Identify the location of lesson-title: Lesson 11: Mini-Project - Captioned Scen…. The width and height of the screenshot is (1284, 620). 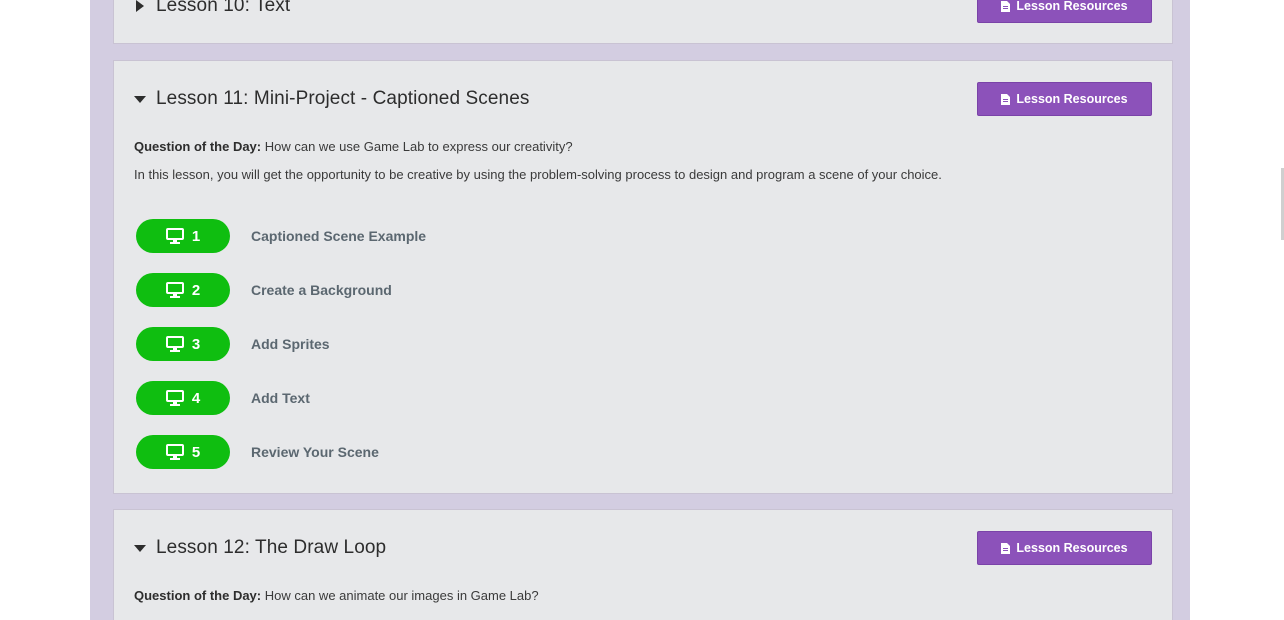
(343, 98).